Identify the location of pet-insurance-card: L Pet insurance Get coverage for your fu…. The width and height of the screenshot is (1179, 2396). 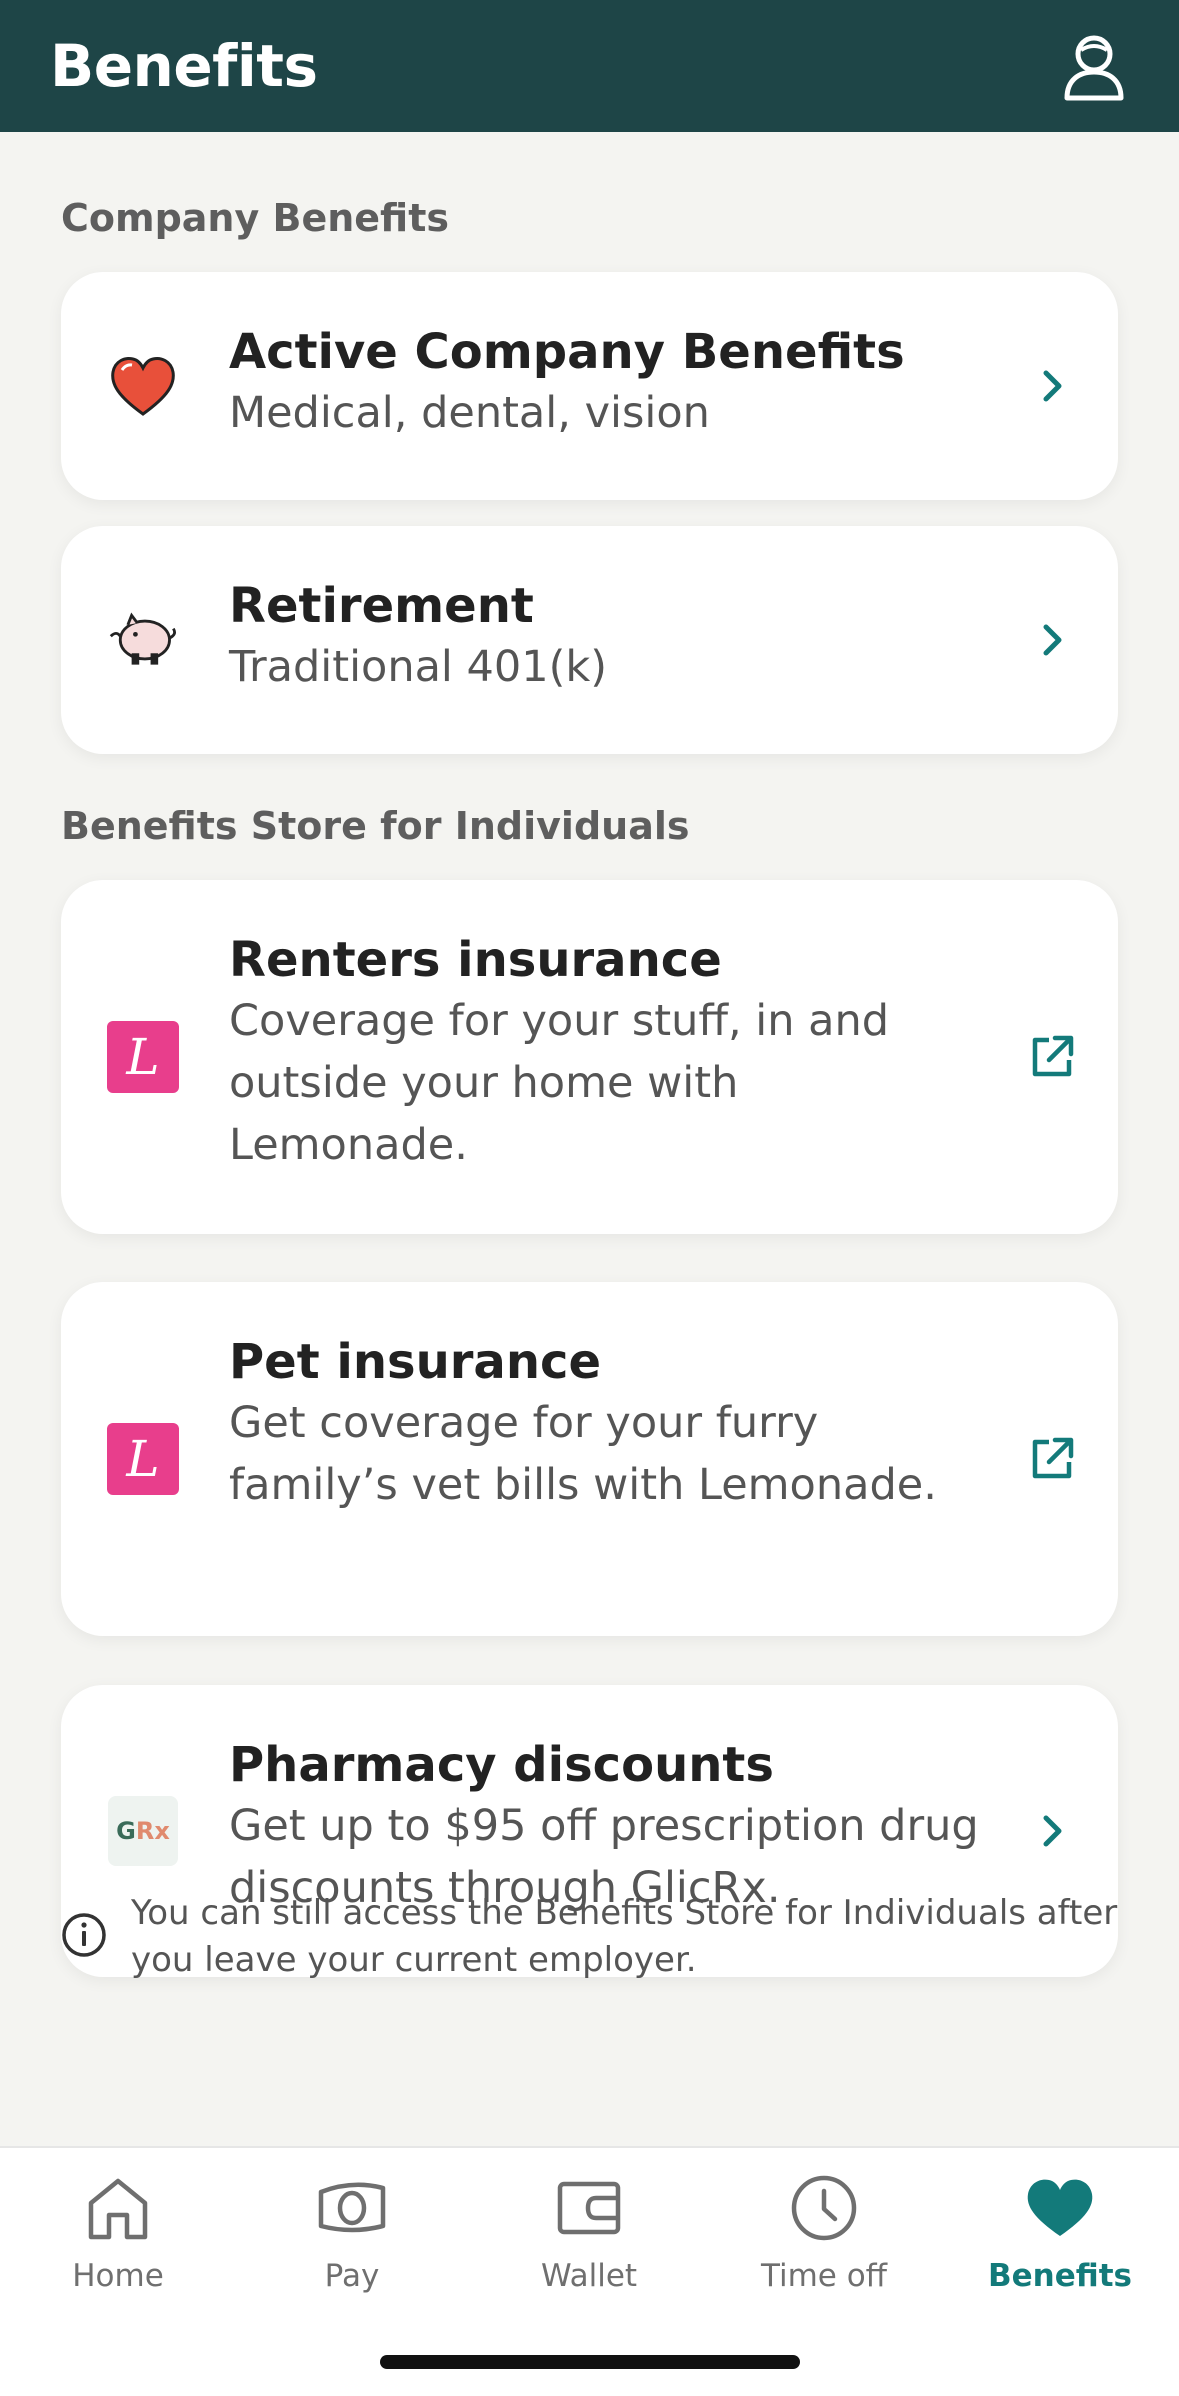
(589, 1459).